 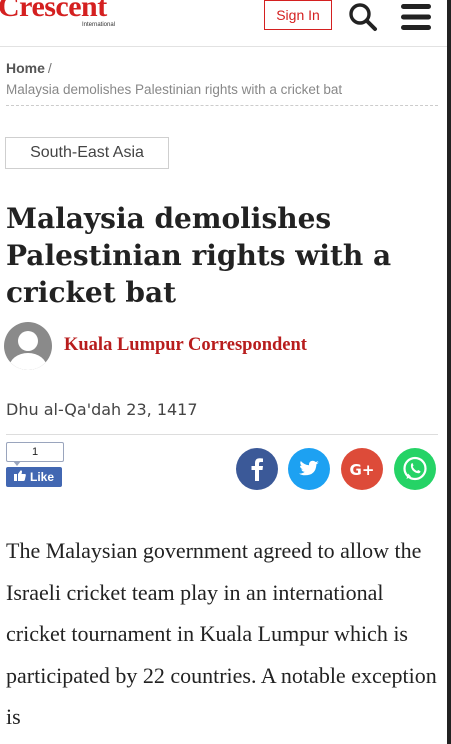 What do you see at coordinates (415, 469) in the screenshot?
I see `whatsapp-share-icon` at bounding box center [415, 469].